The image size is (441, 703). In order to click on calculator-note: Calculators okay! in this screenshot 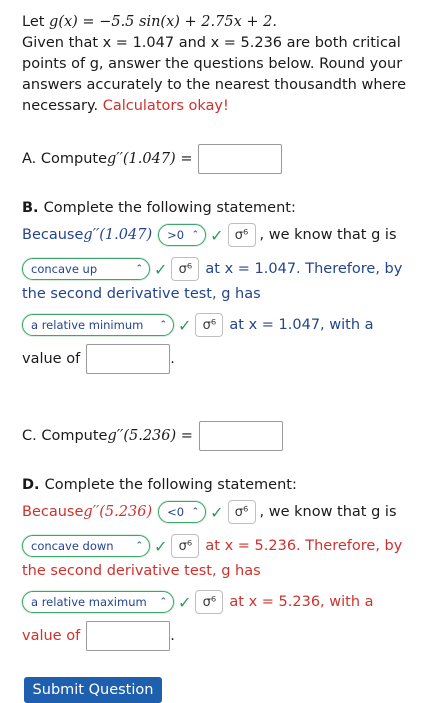, I will do `click(165, 106)`.